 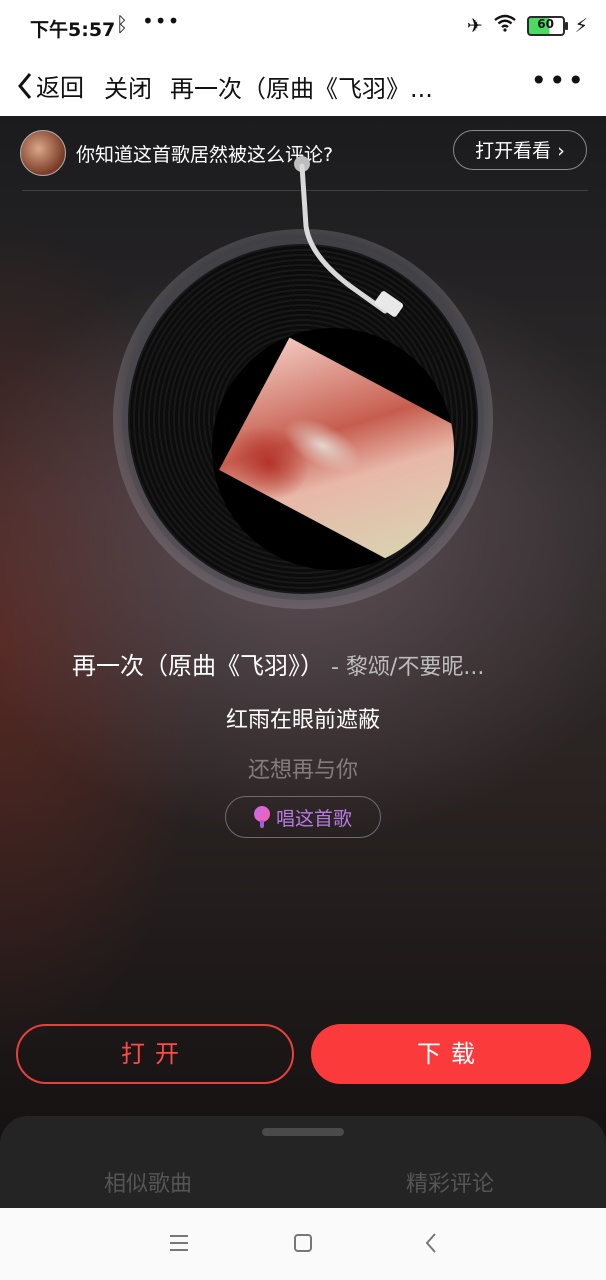 What do you see at coordinates (333, 449) in the screenshot?
I see `album-art` at bounding box center [333, 449].